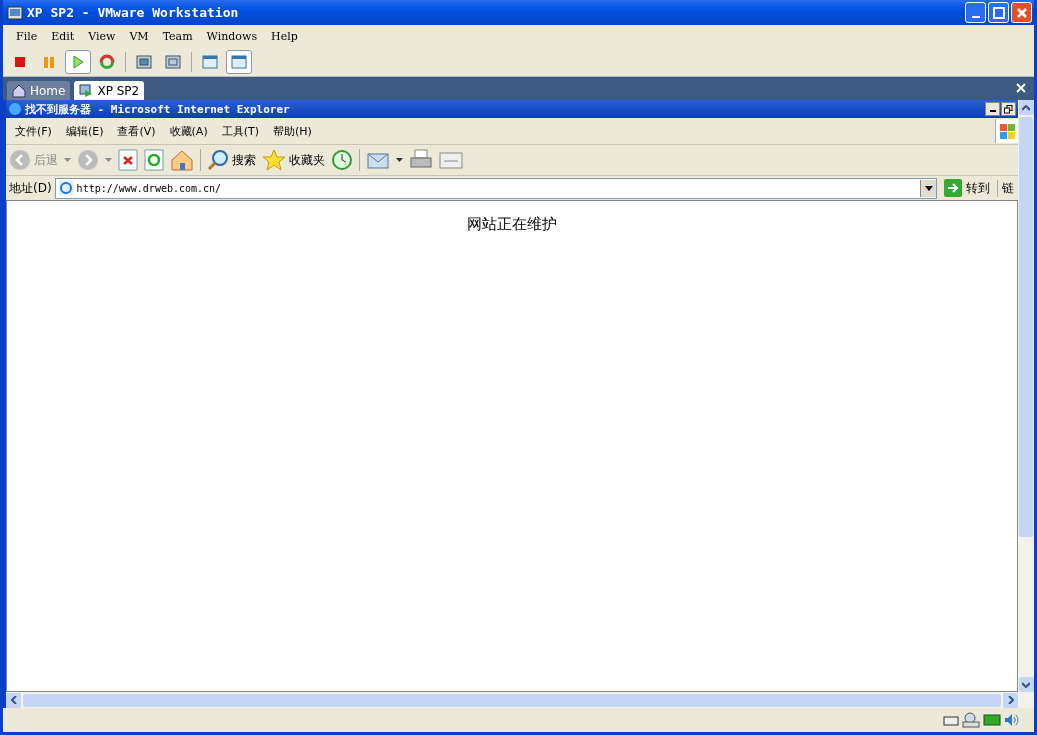 This screenshot has width=1037, height=735. What do you see at coordinates (240, 131) in the screenshot?
I see `menu-item: 工具(T)` at bounding box center [240, 131].